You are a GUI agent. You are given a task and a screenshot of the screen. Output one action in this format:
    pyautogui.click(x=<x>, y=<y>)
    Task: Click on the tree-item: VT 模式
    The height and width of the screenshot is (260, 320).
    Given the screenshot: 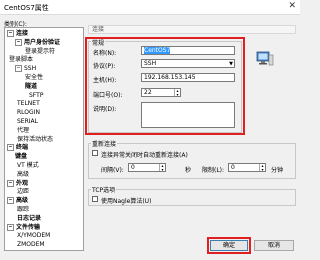 What is the action you would take?
    pyautogui.click(x=28, y=166)
    